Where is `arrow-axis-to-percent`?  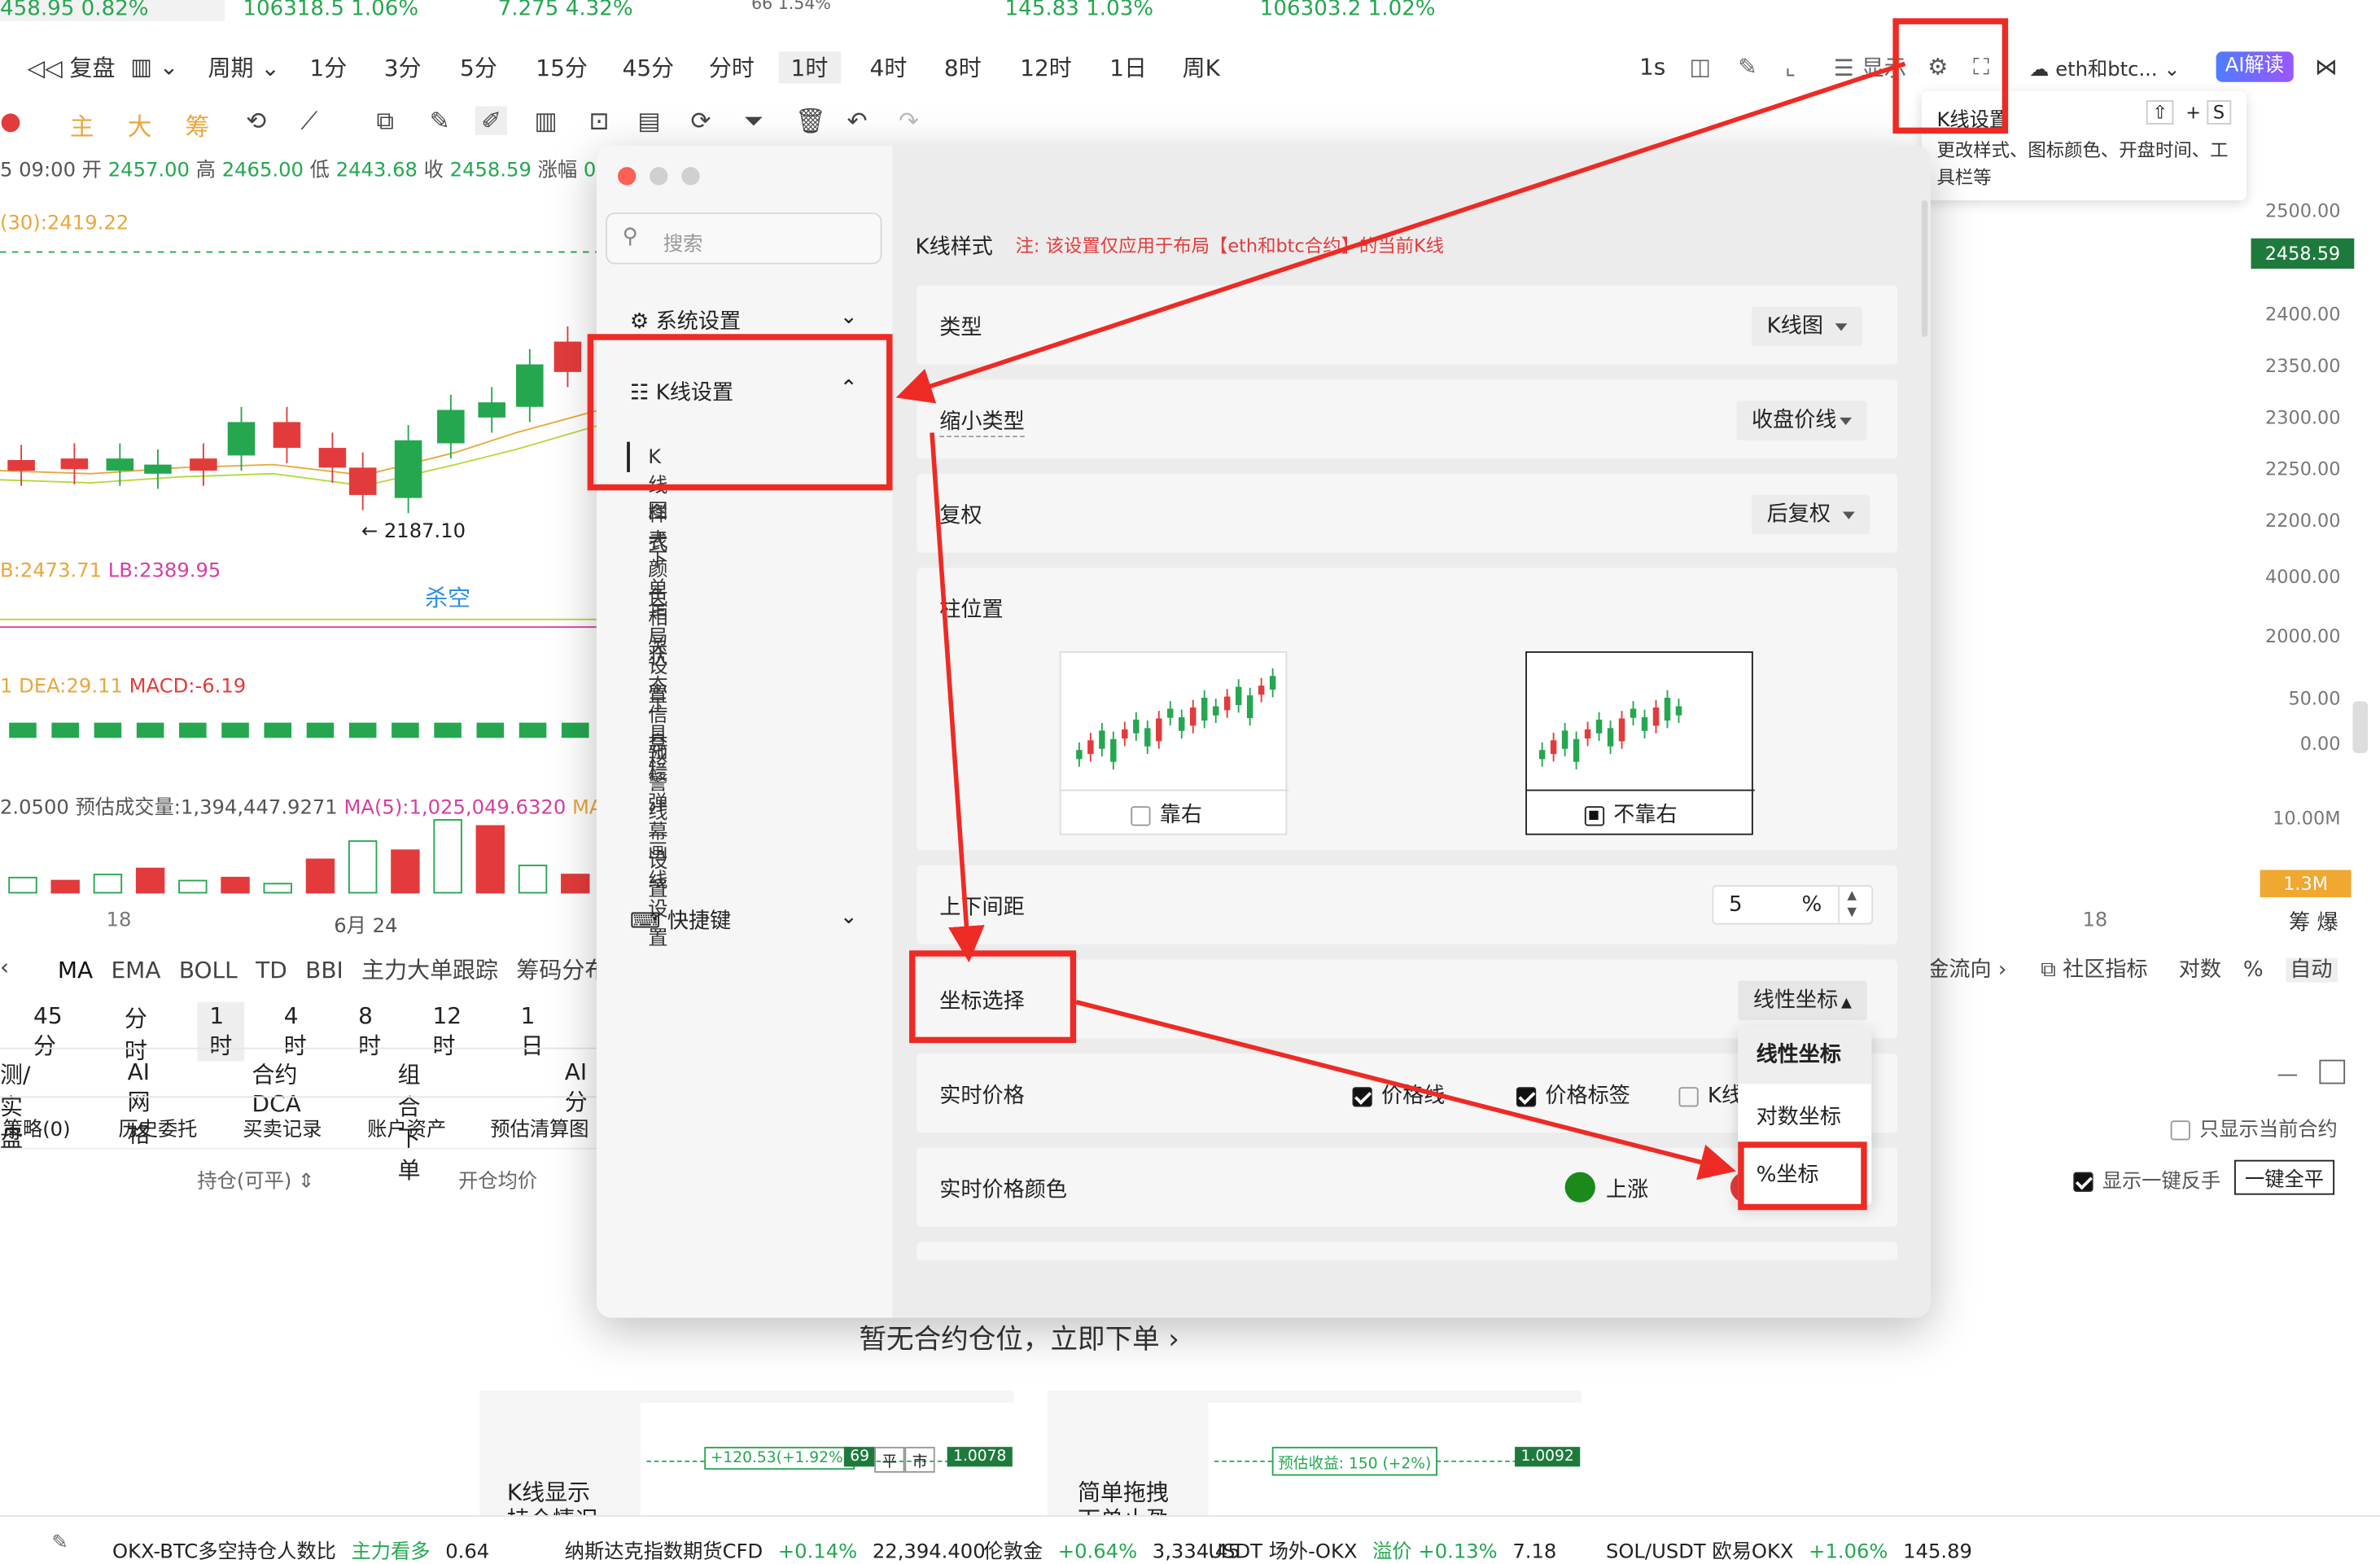
arrow-axis-to-percent is located at coordinates (1405, 1090).